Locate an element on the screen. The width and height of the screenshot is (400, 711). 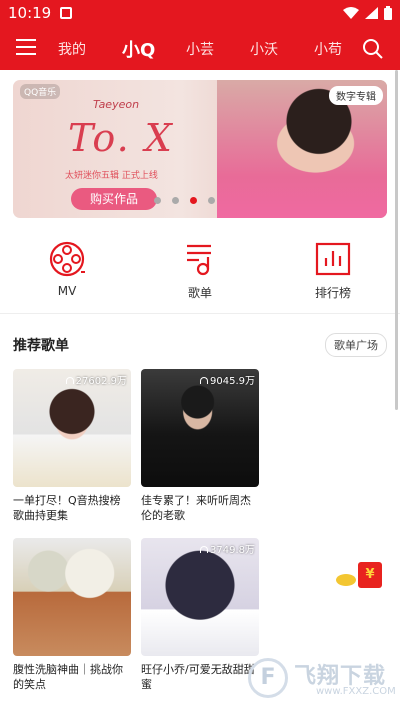
film-reel-icon is located at coordinates (67, 259).